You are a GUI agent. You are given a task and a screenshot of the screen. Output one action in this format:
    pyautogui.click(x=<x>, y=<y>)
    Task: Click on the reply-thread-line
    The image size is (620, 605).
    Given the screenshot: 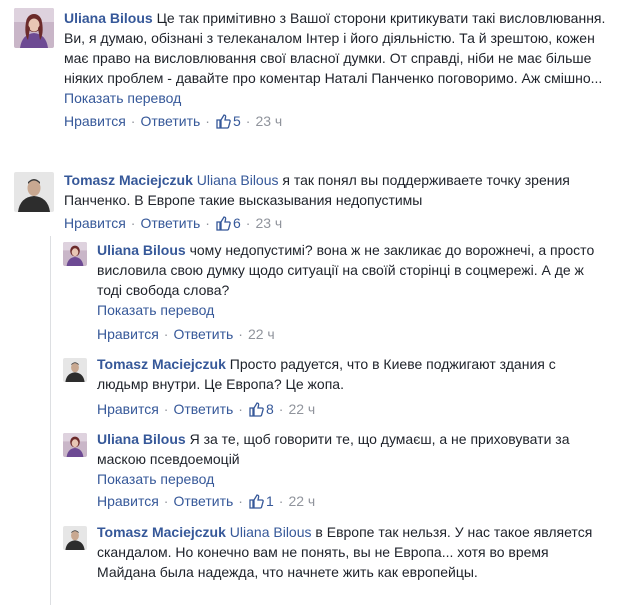 What is the action you would take?
    pyautogui.click(x=50, y=420)
    